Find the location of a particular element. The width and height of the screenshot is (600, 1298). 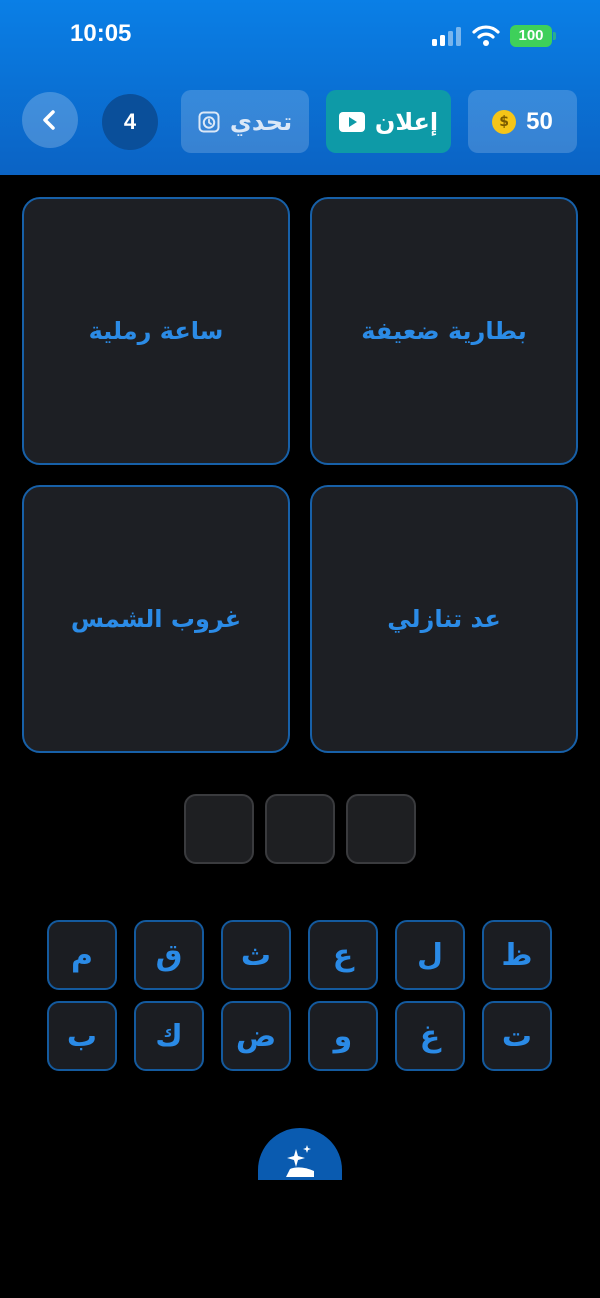

letter-key: ث is located at coordinates (256, 955).